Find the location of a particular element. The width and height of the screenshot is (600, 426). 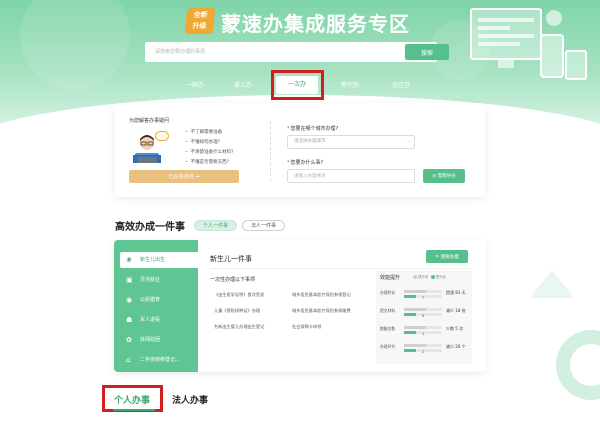

task-input is located at coordinates (351, 176).